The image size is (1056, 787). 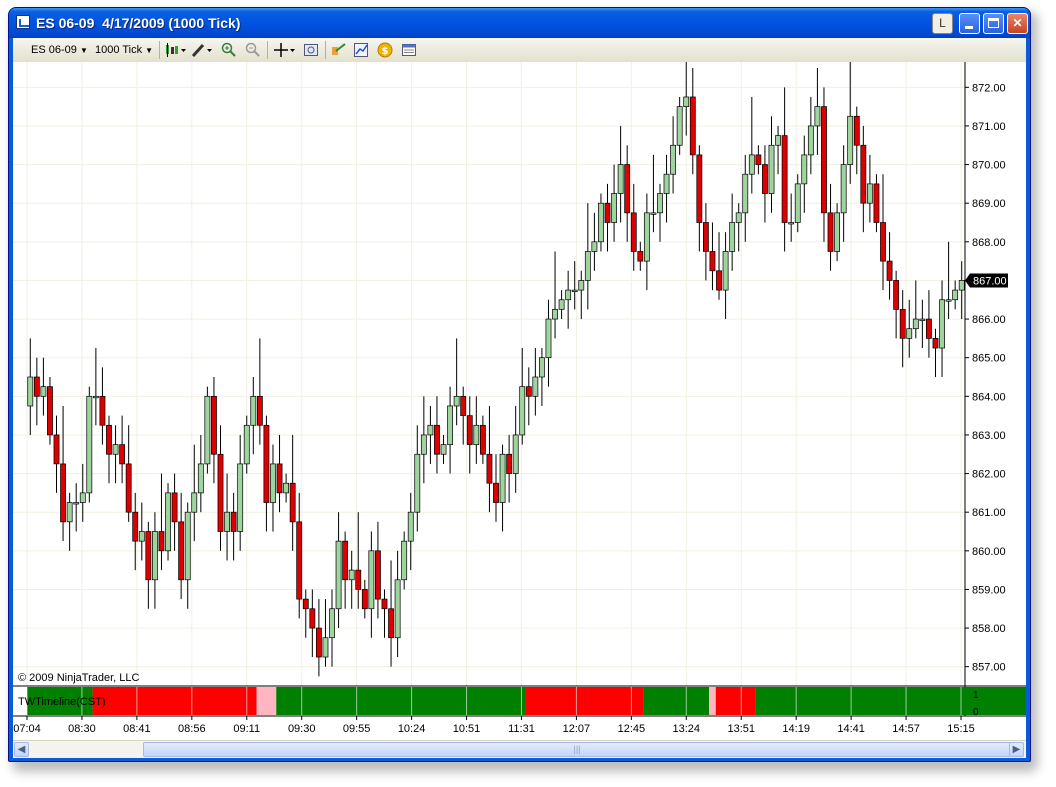 What do you see at coordinates (311, 50) in the screenshot?
I see `properties-icon` at bounding box center [311, 50].